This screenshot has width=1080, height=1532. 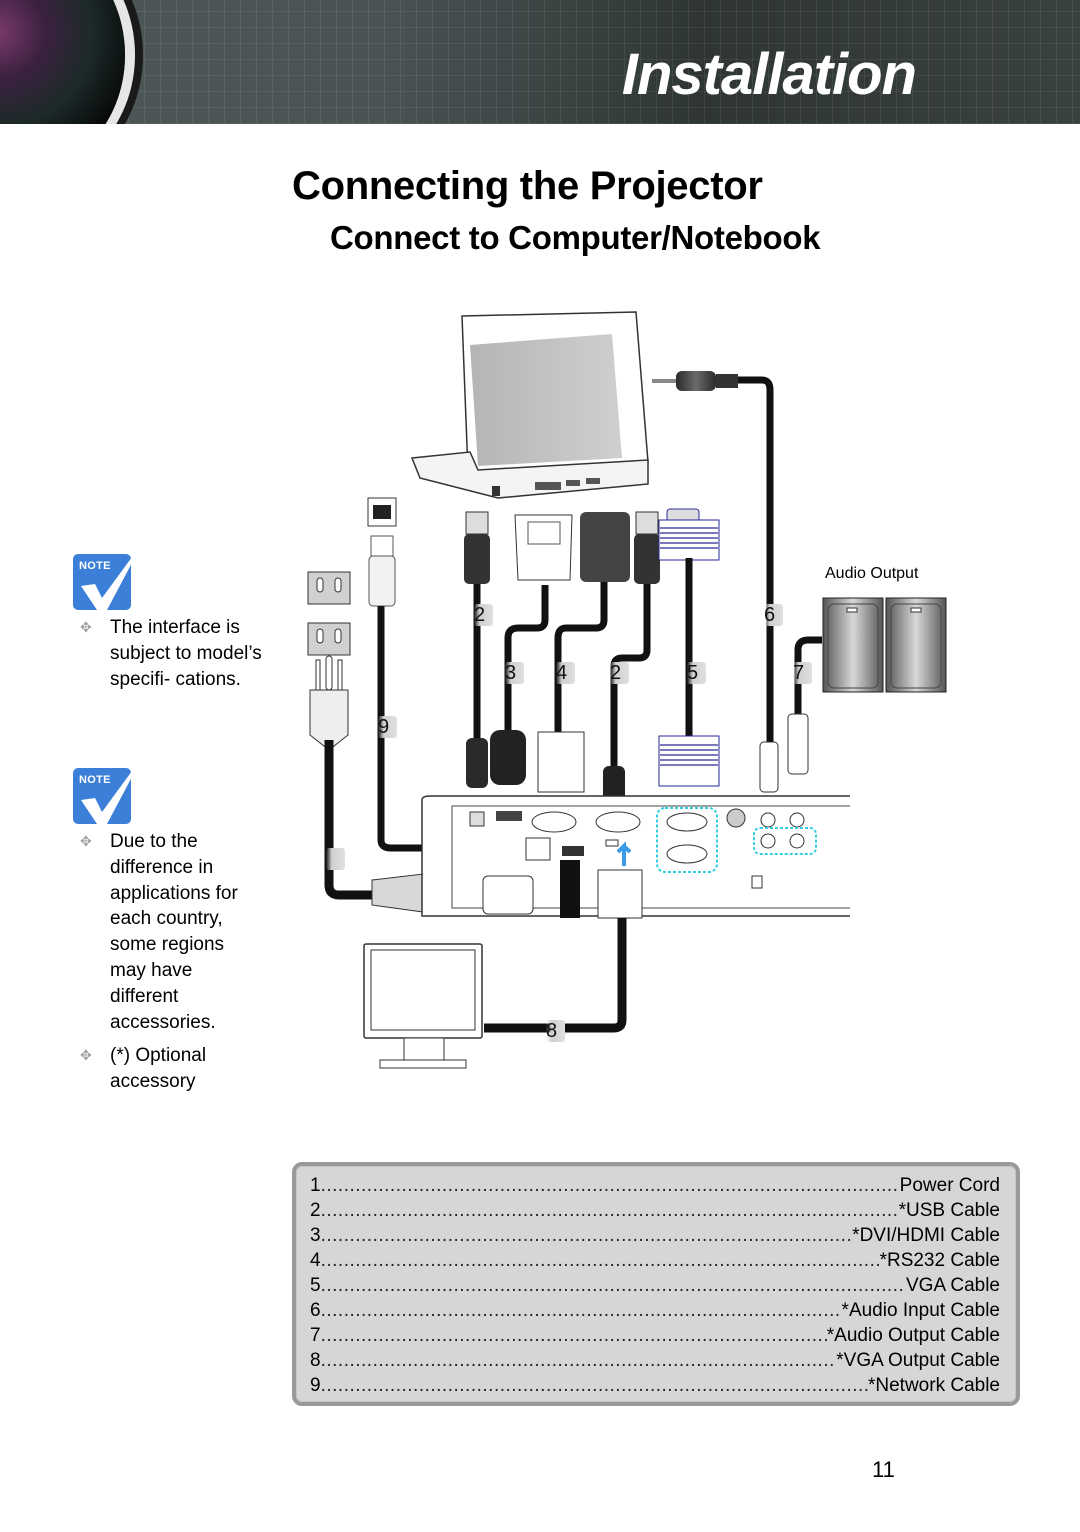 I want to click on cable-label: 5, so click(x=697, y=673).